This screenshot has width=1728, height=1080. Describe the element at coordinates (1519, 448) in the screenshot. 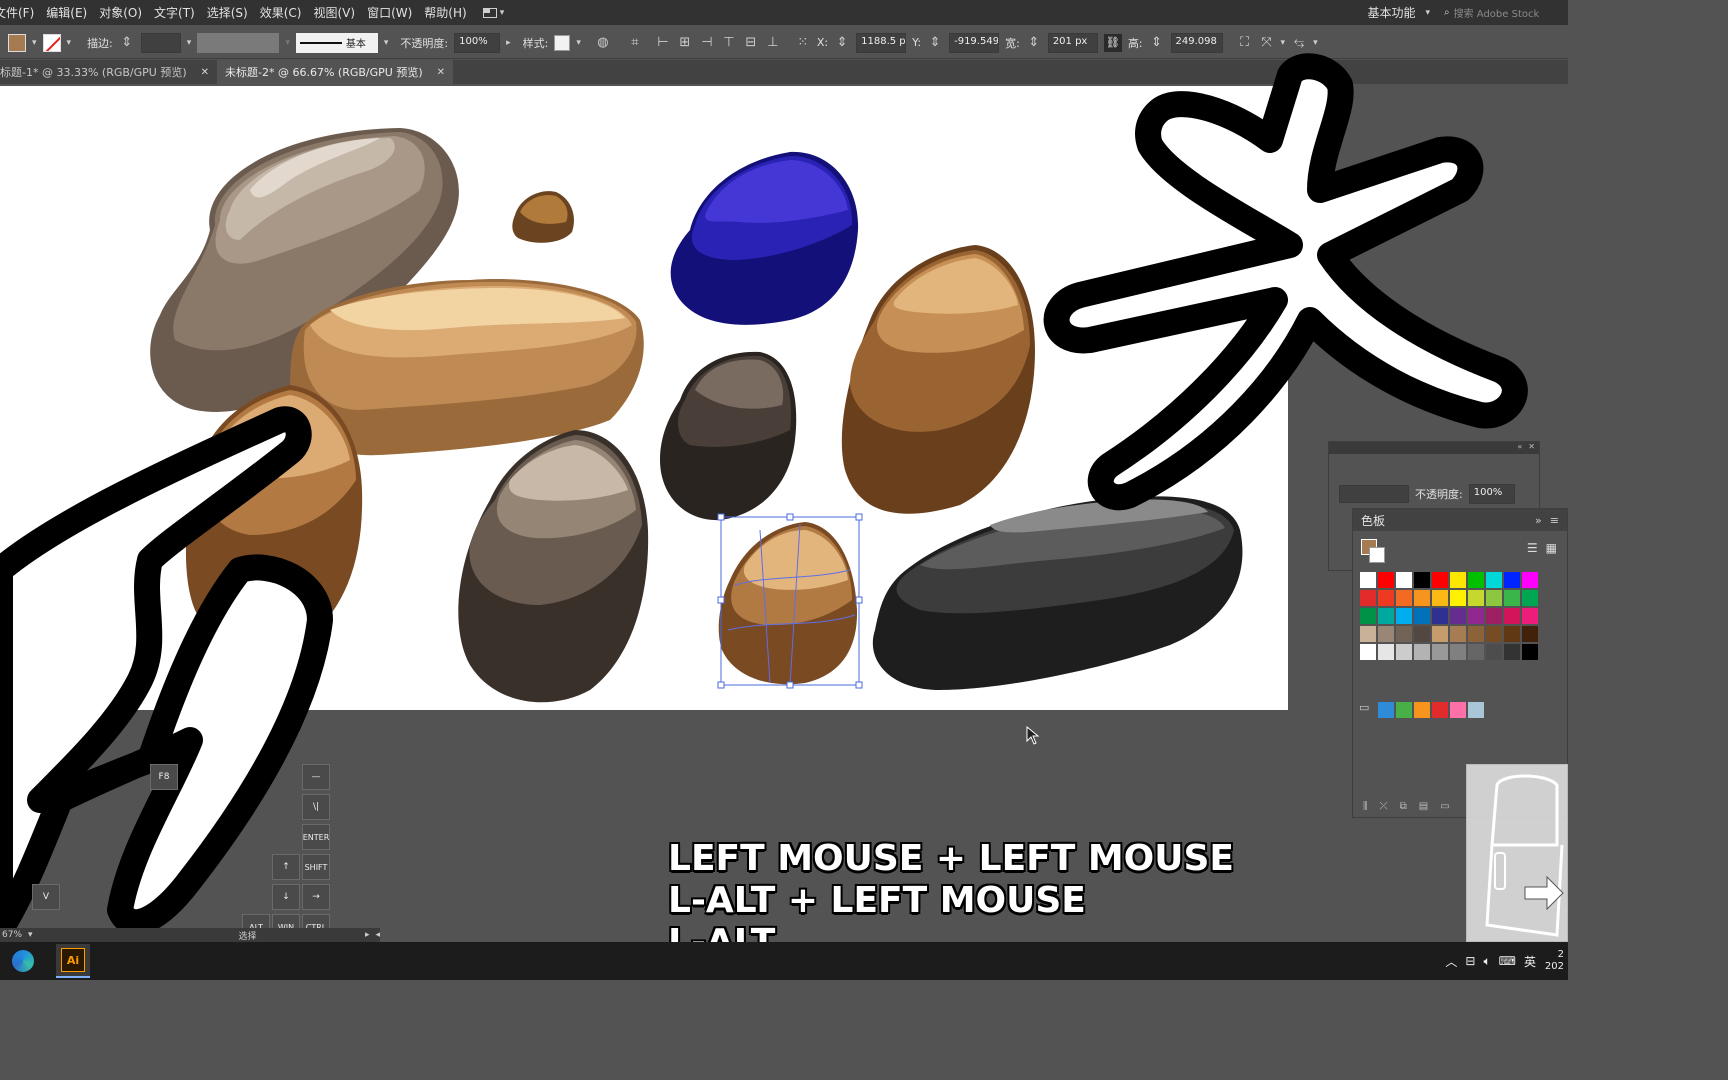

I see `collapse-icon: «` at that location.